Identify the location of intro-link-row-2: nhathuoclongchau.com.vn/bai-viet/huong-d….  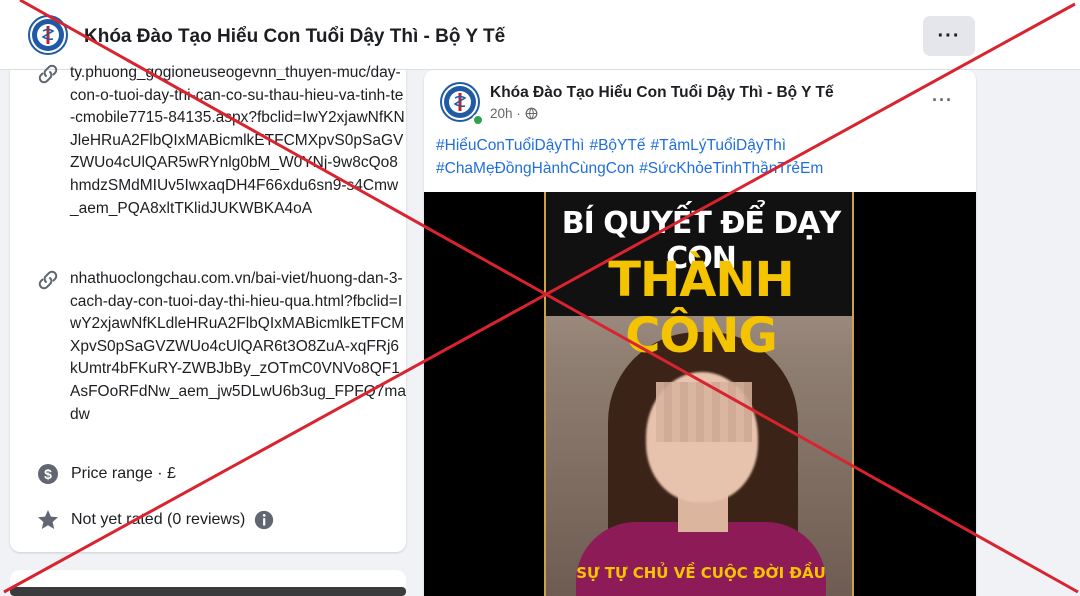
(221, 347).